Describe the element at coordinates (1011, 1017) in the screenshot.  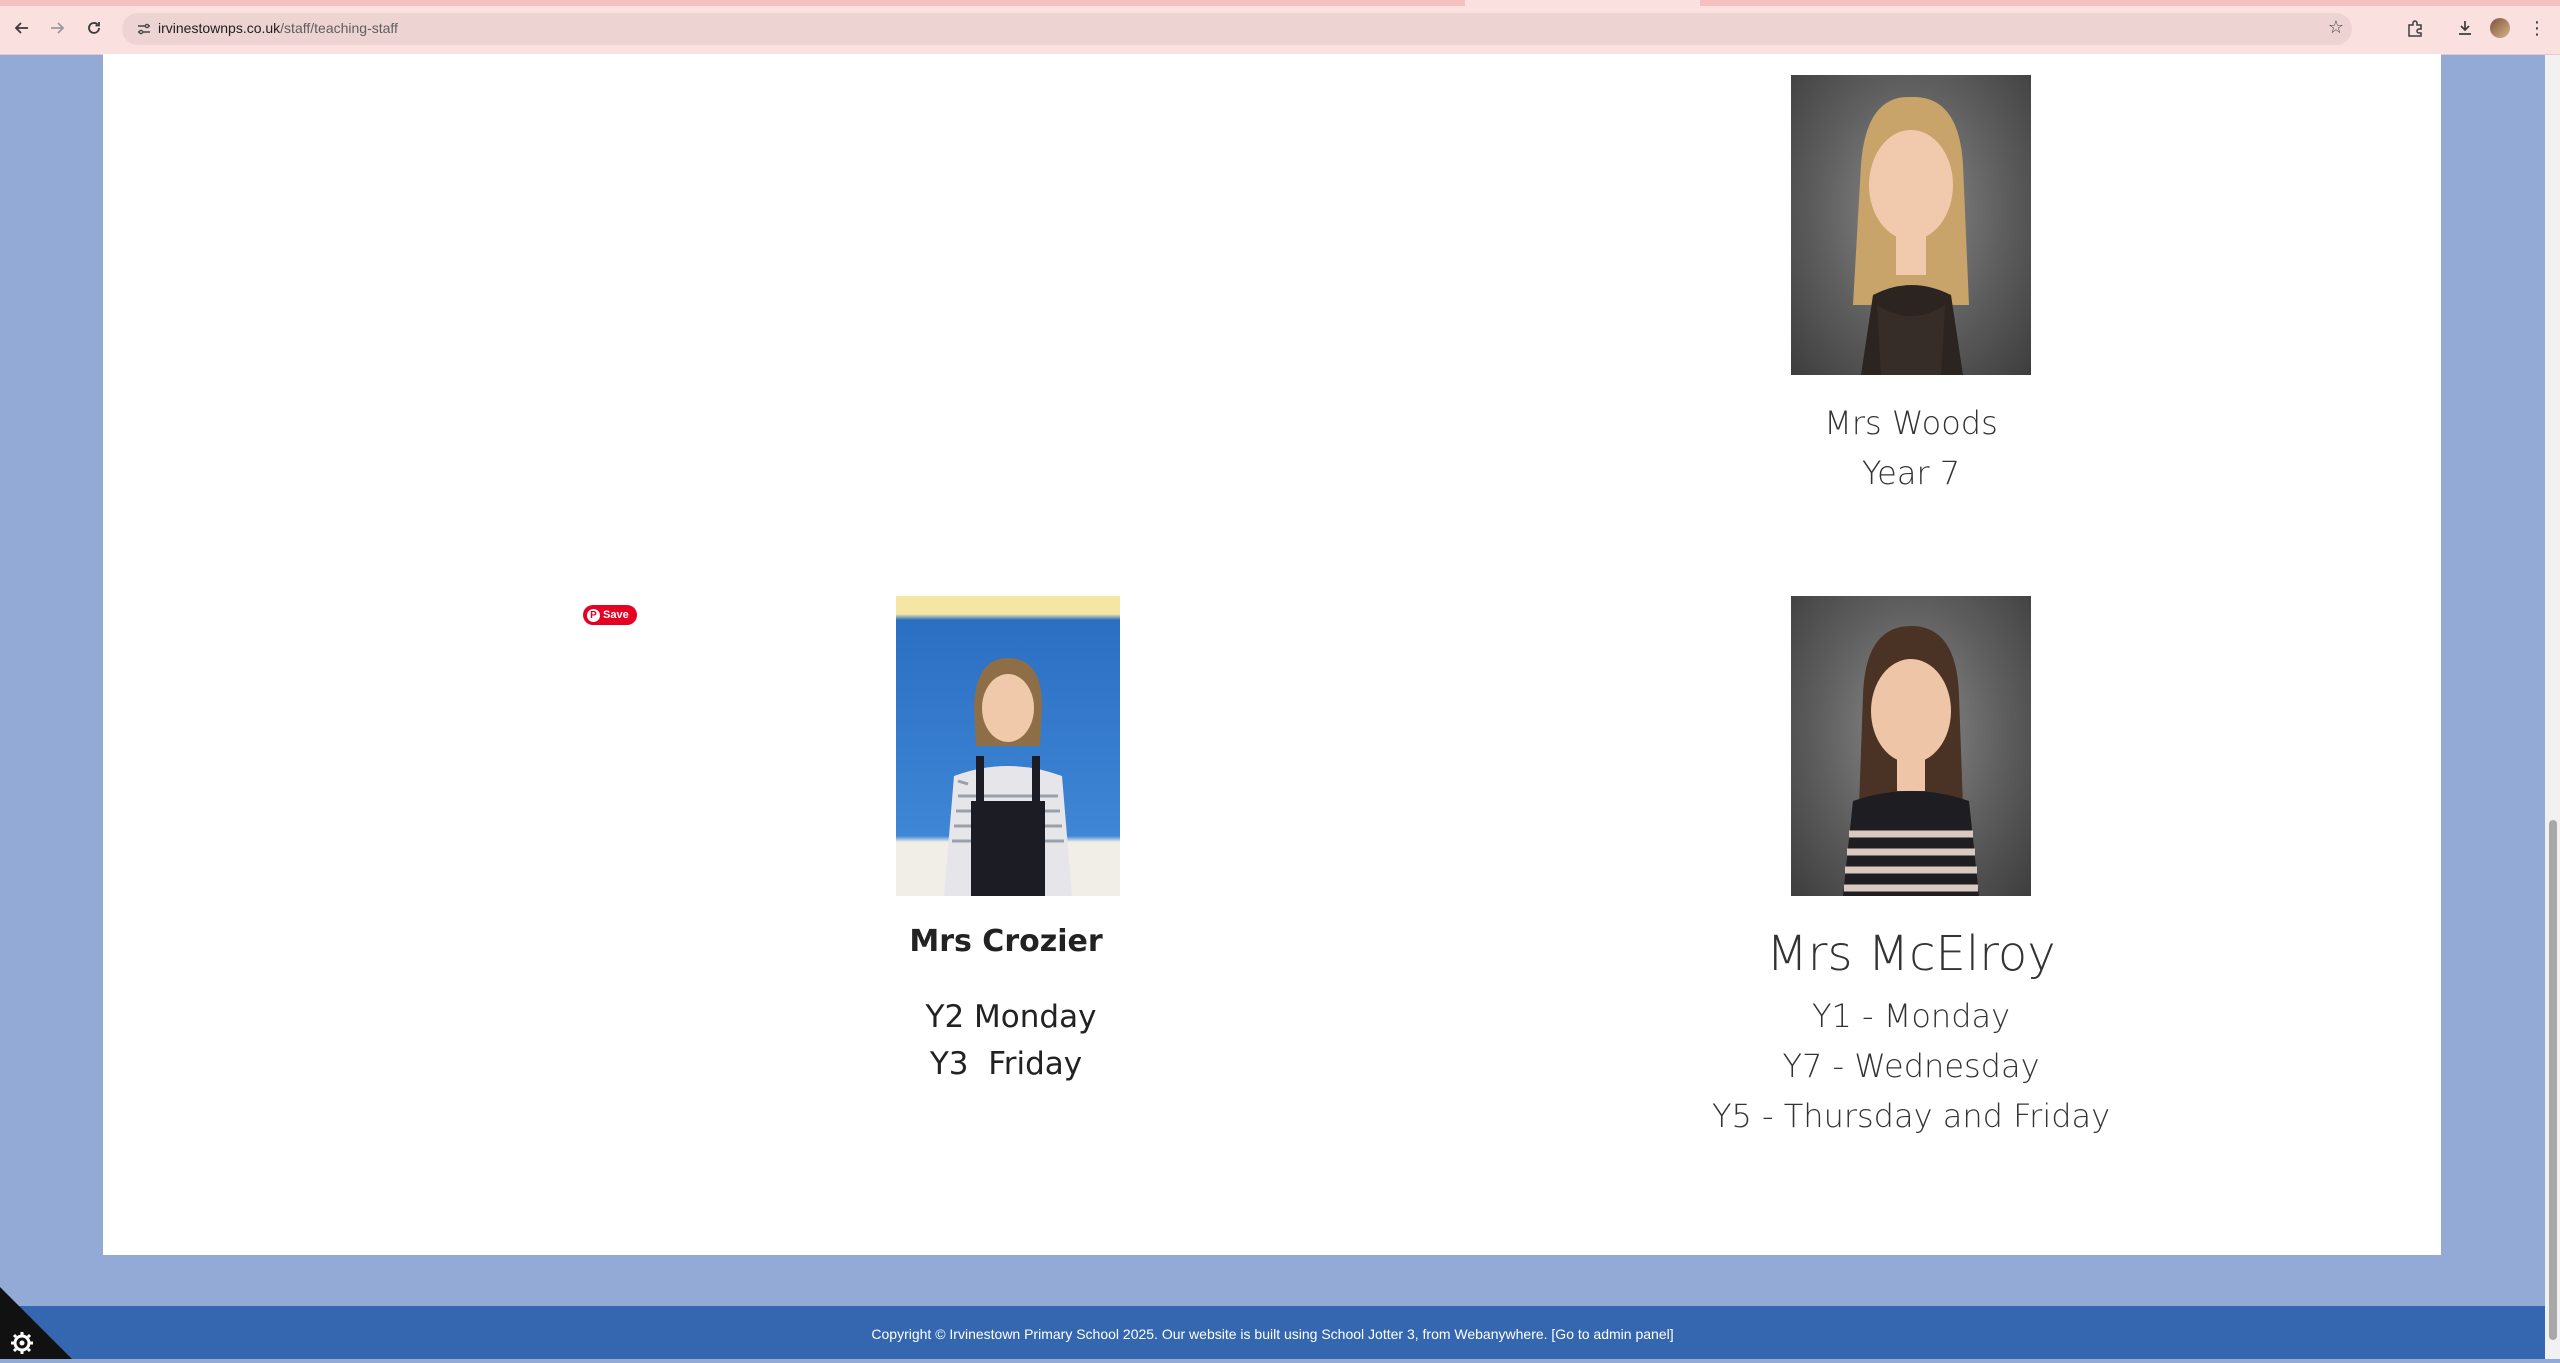
I see `staff-role-crozier-1: Y2 Monday` at that location.